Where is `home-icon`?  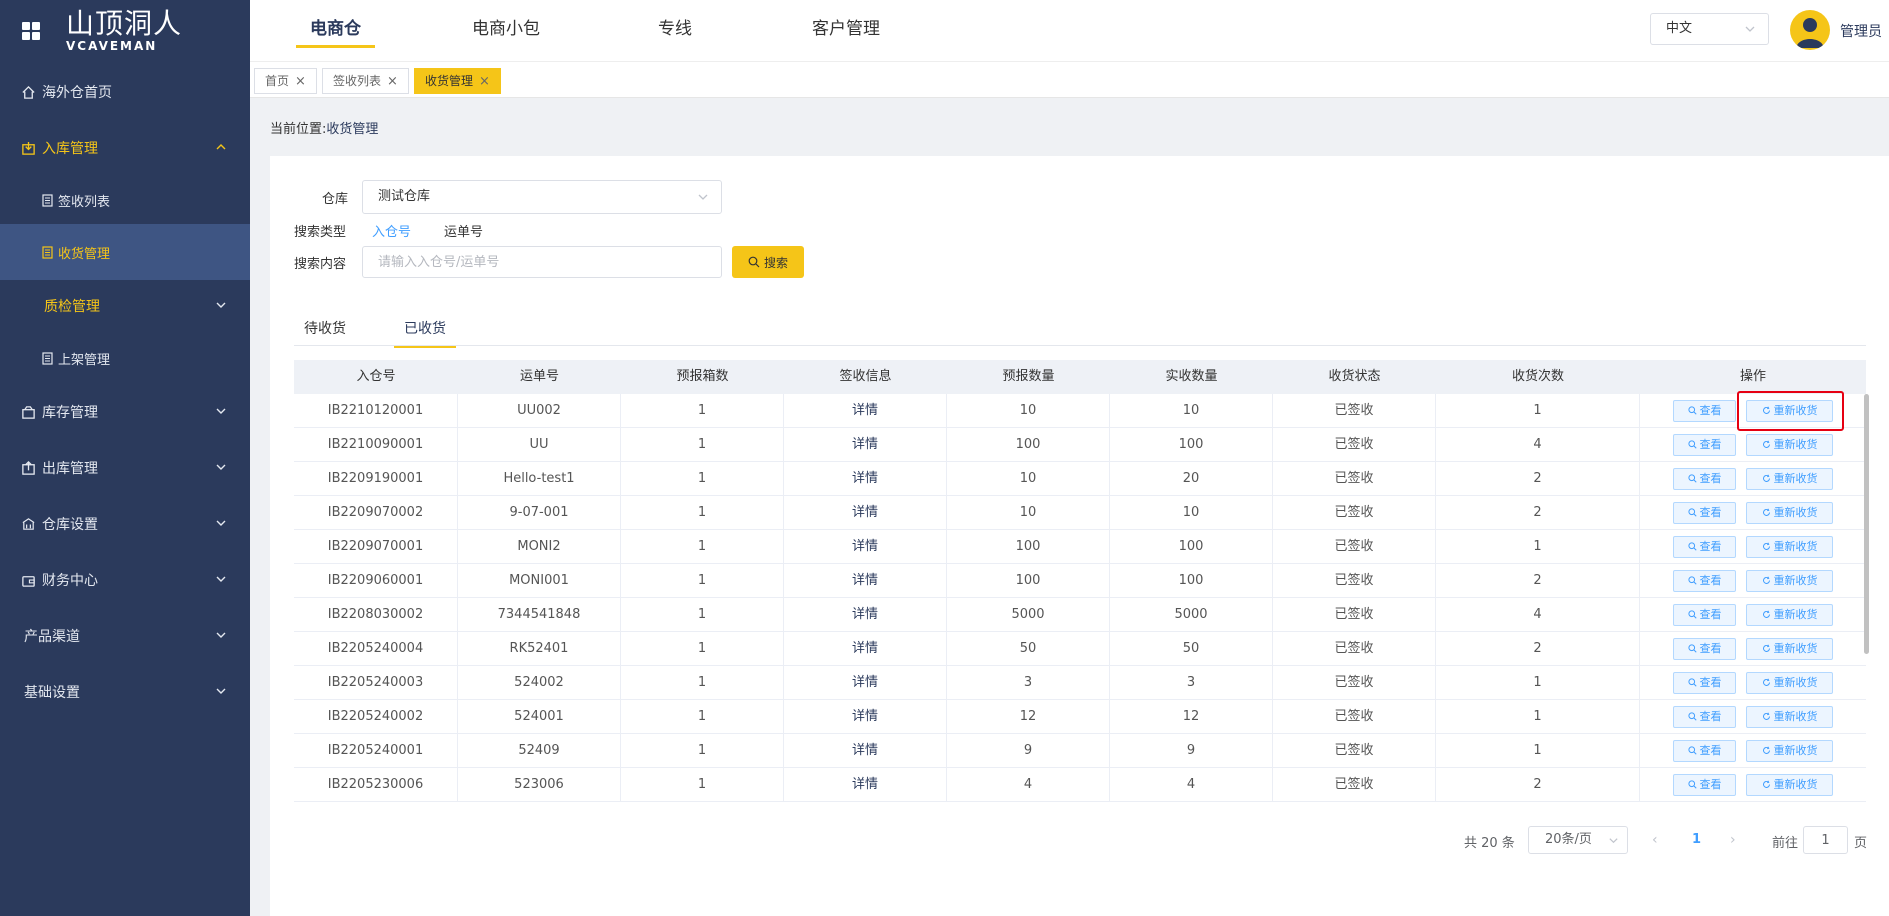
home-icon is located at coordinates (28, 92).